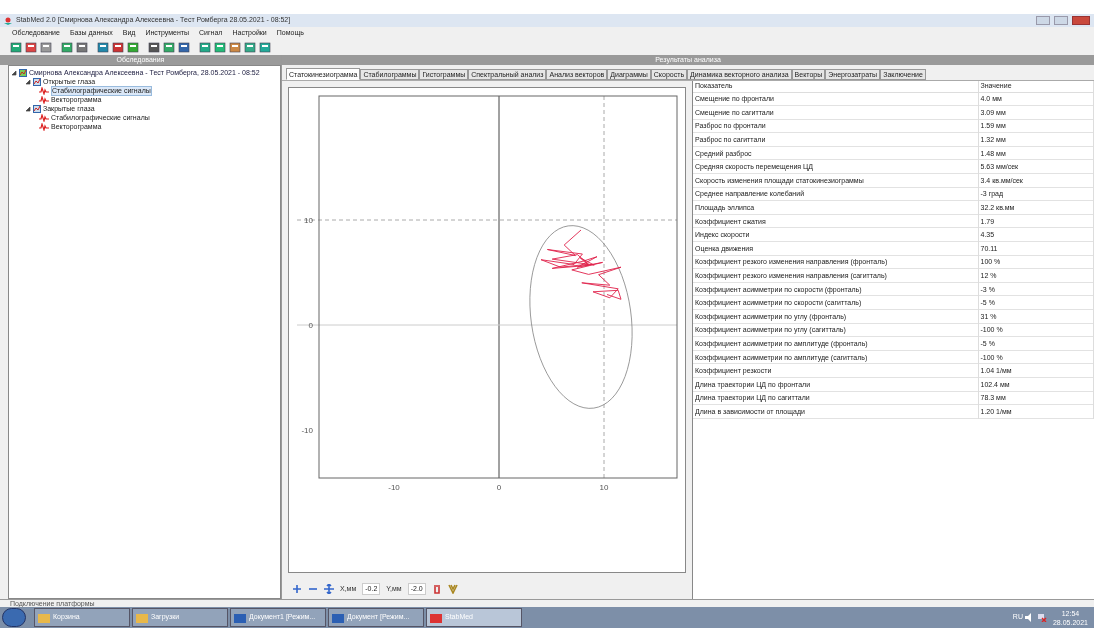  What do you see at coordinates (329, 589) in the screenshot?
I see `move-icon` at bounding box center [329, 589].